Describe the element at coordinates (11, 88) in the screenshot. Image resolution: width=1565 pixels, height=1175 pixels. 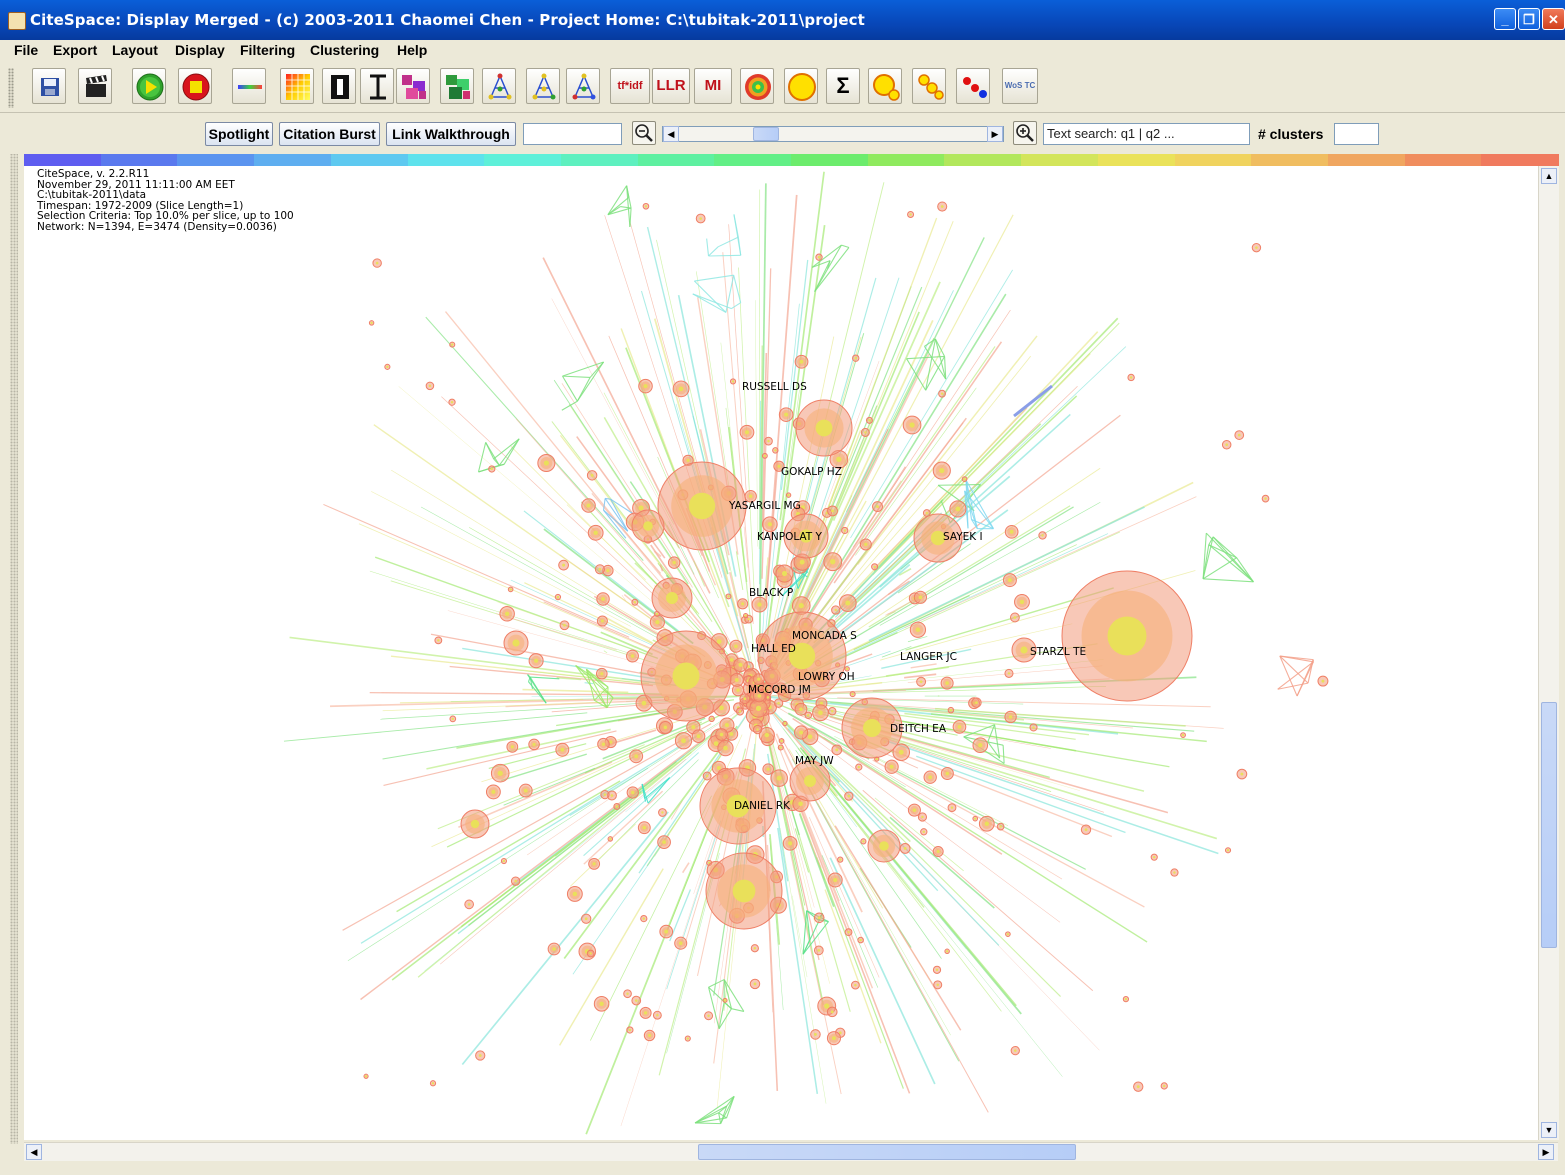
I see `toolbar-grip` at that location.